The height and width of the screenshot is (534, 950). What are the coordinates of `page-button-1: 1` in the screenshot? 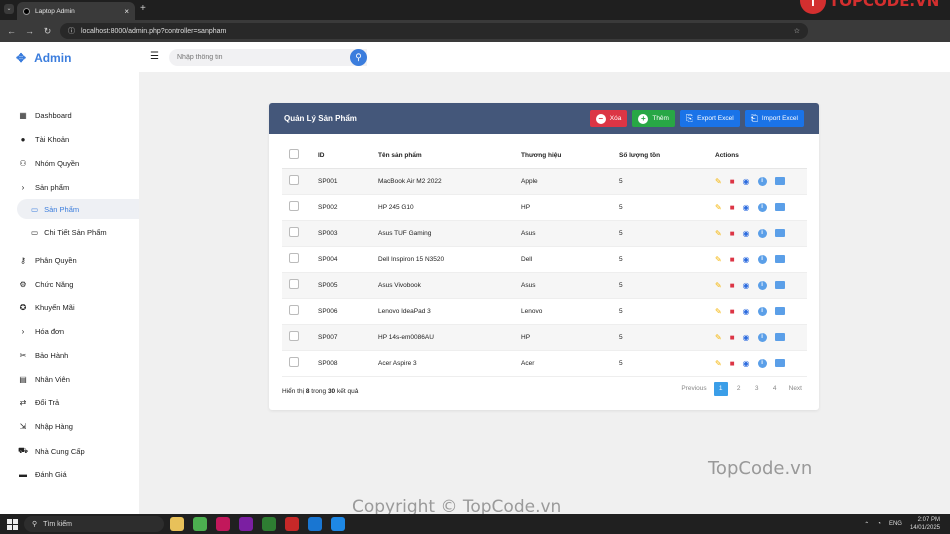 It's located at (720, 389).